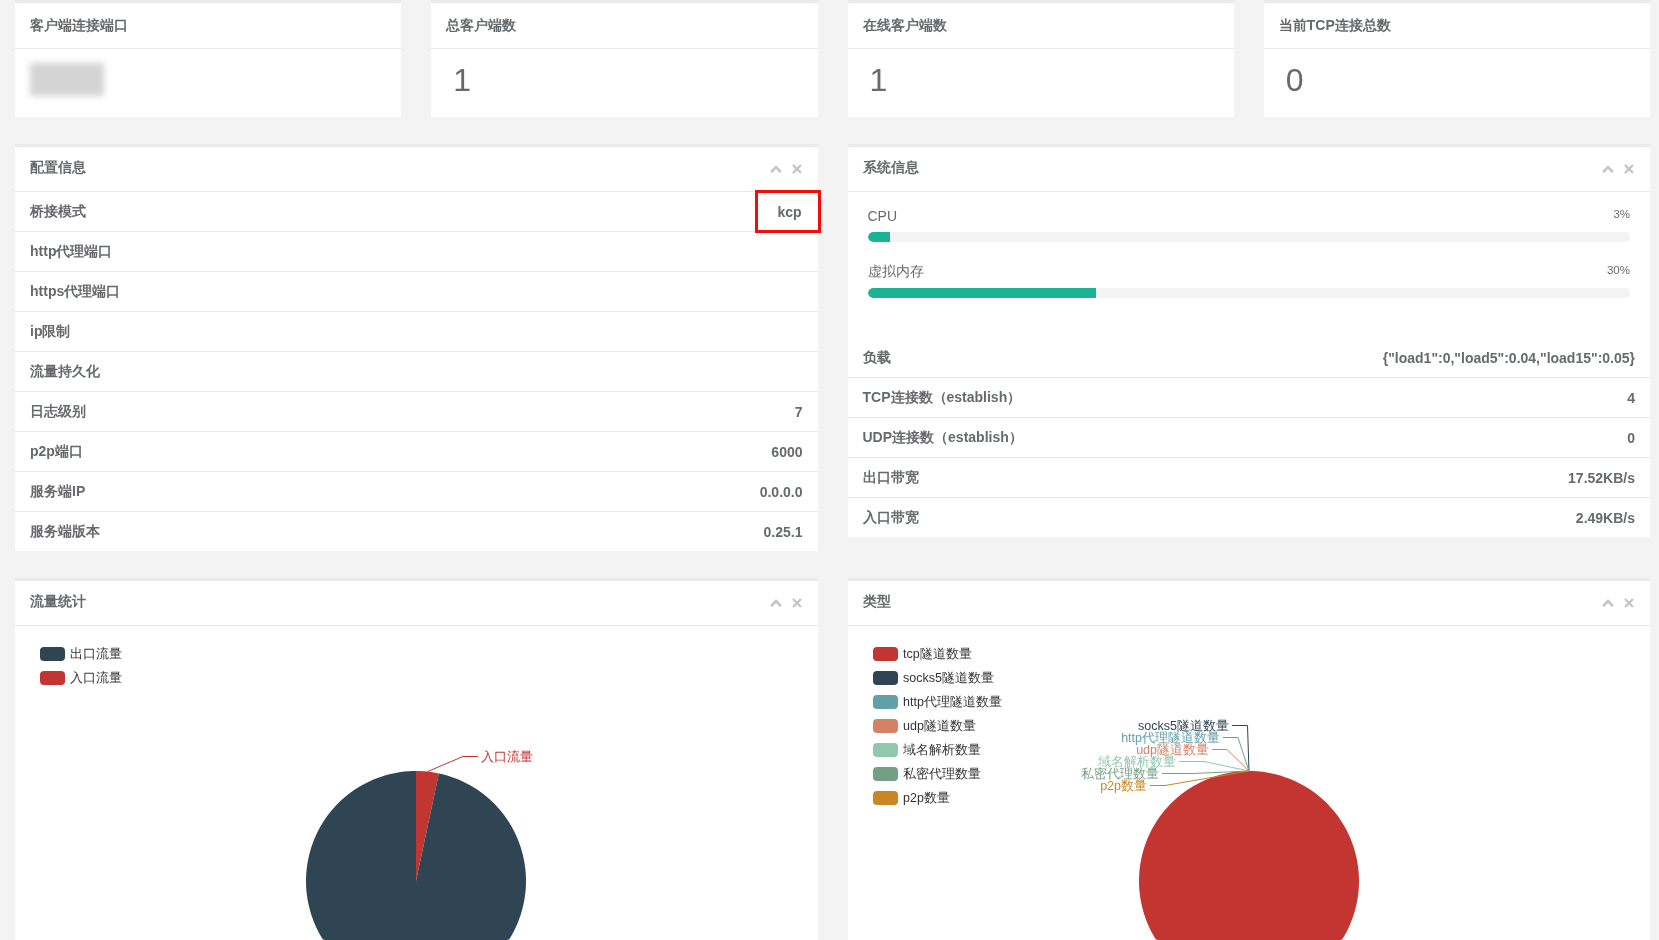  What do you see at coordinates (882, 216) in the screenshot?
I see `meter-label: CPU` at bounding box center [882, 216].